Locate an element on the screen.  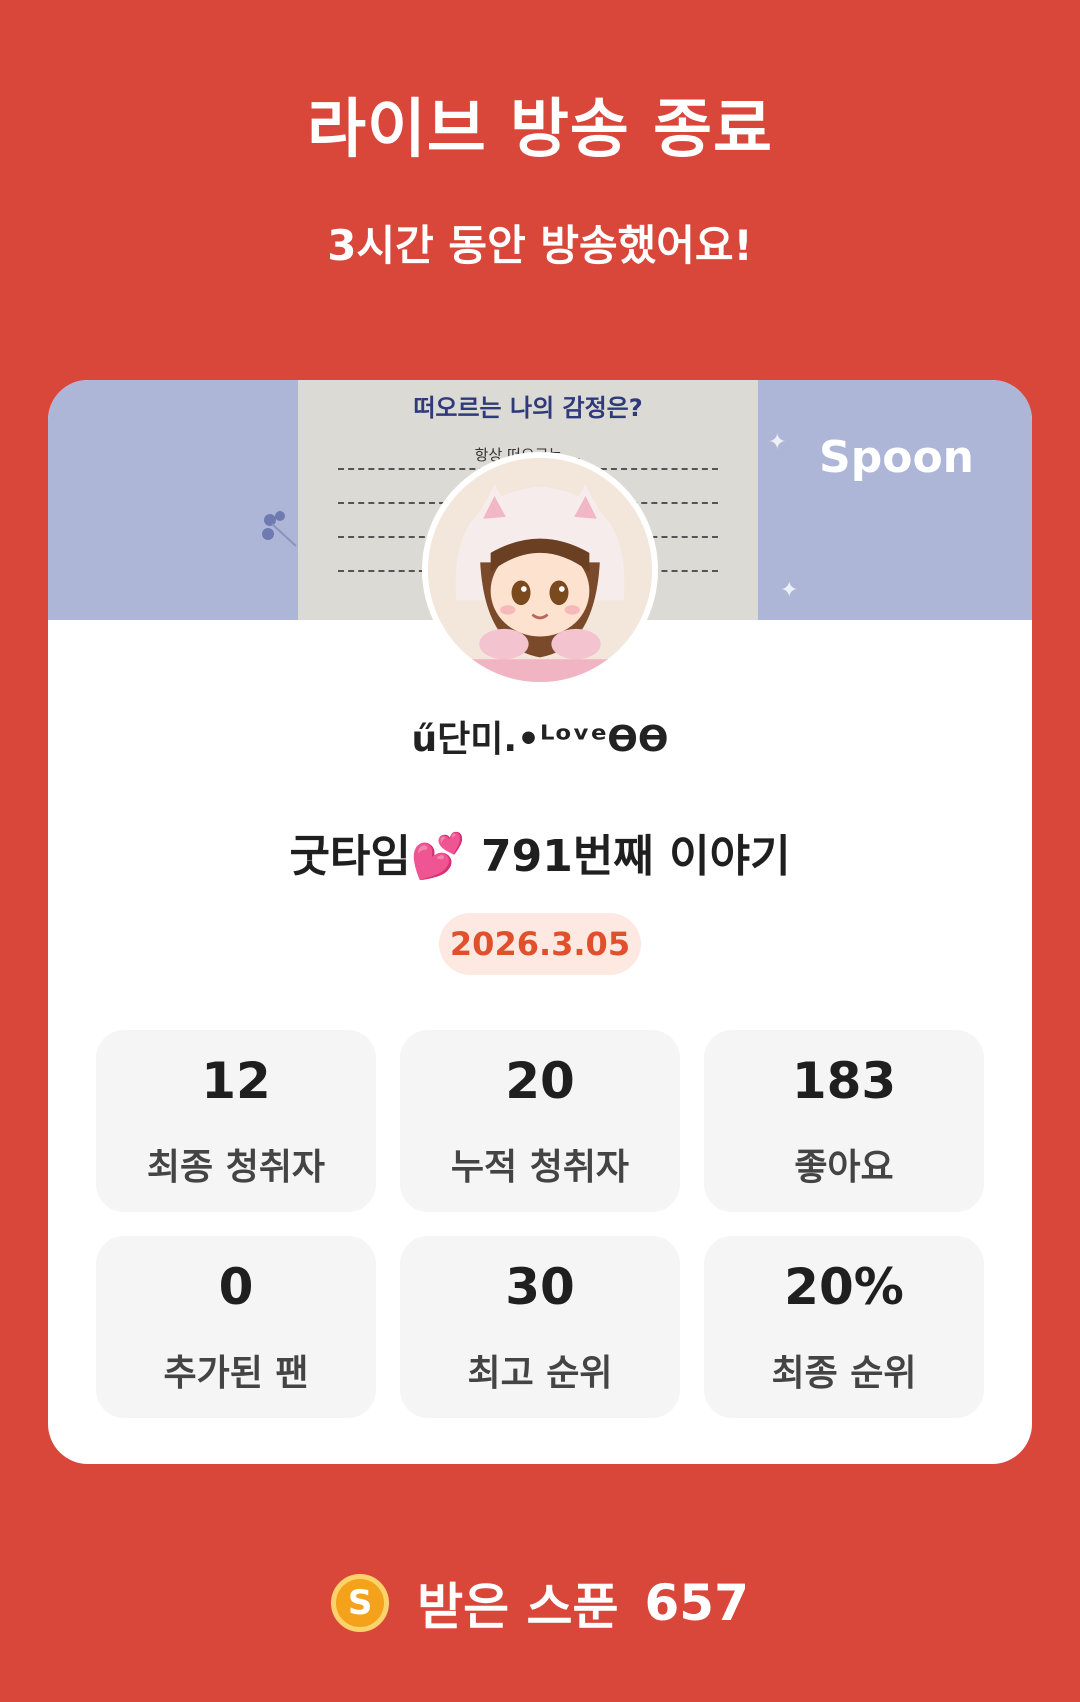
stat-final-listeners: 12 최종 청취자 is located at coordinates (236, 1121).